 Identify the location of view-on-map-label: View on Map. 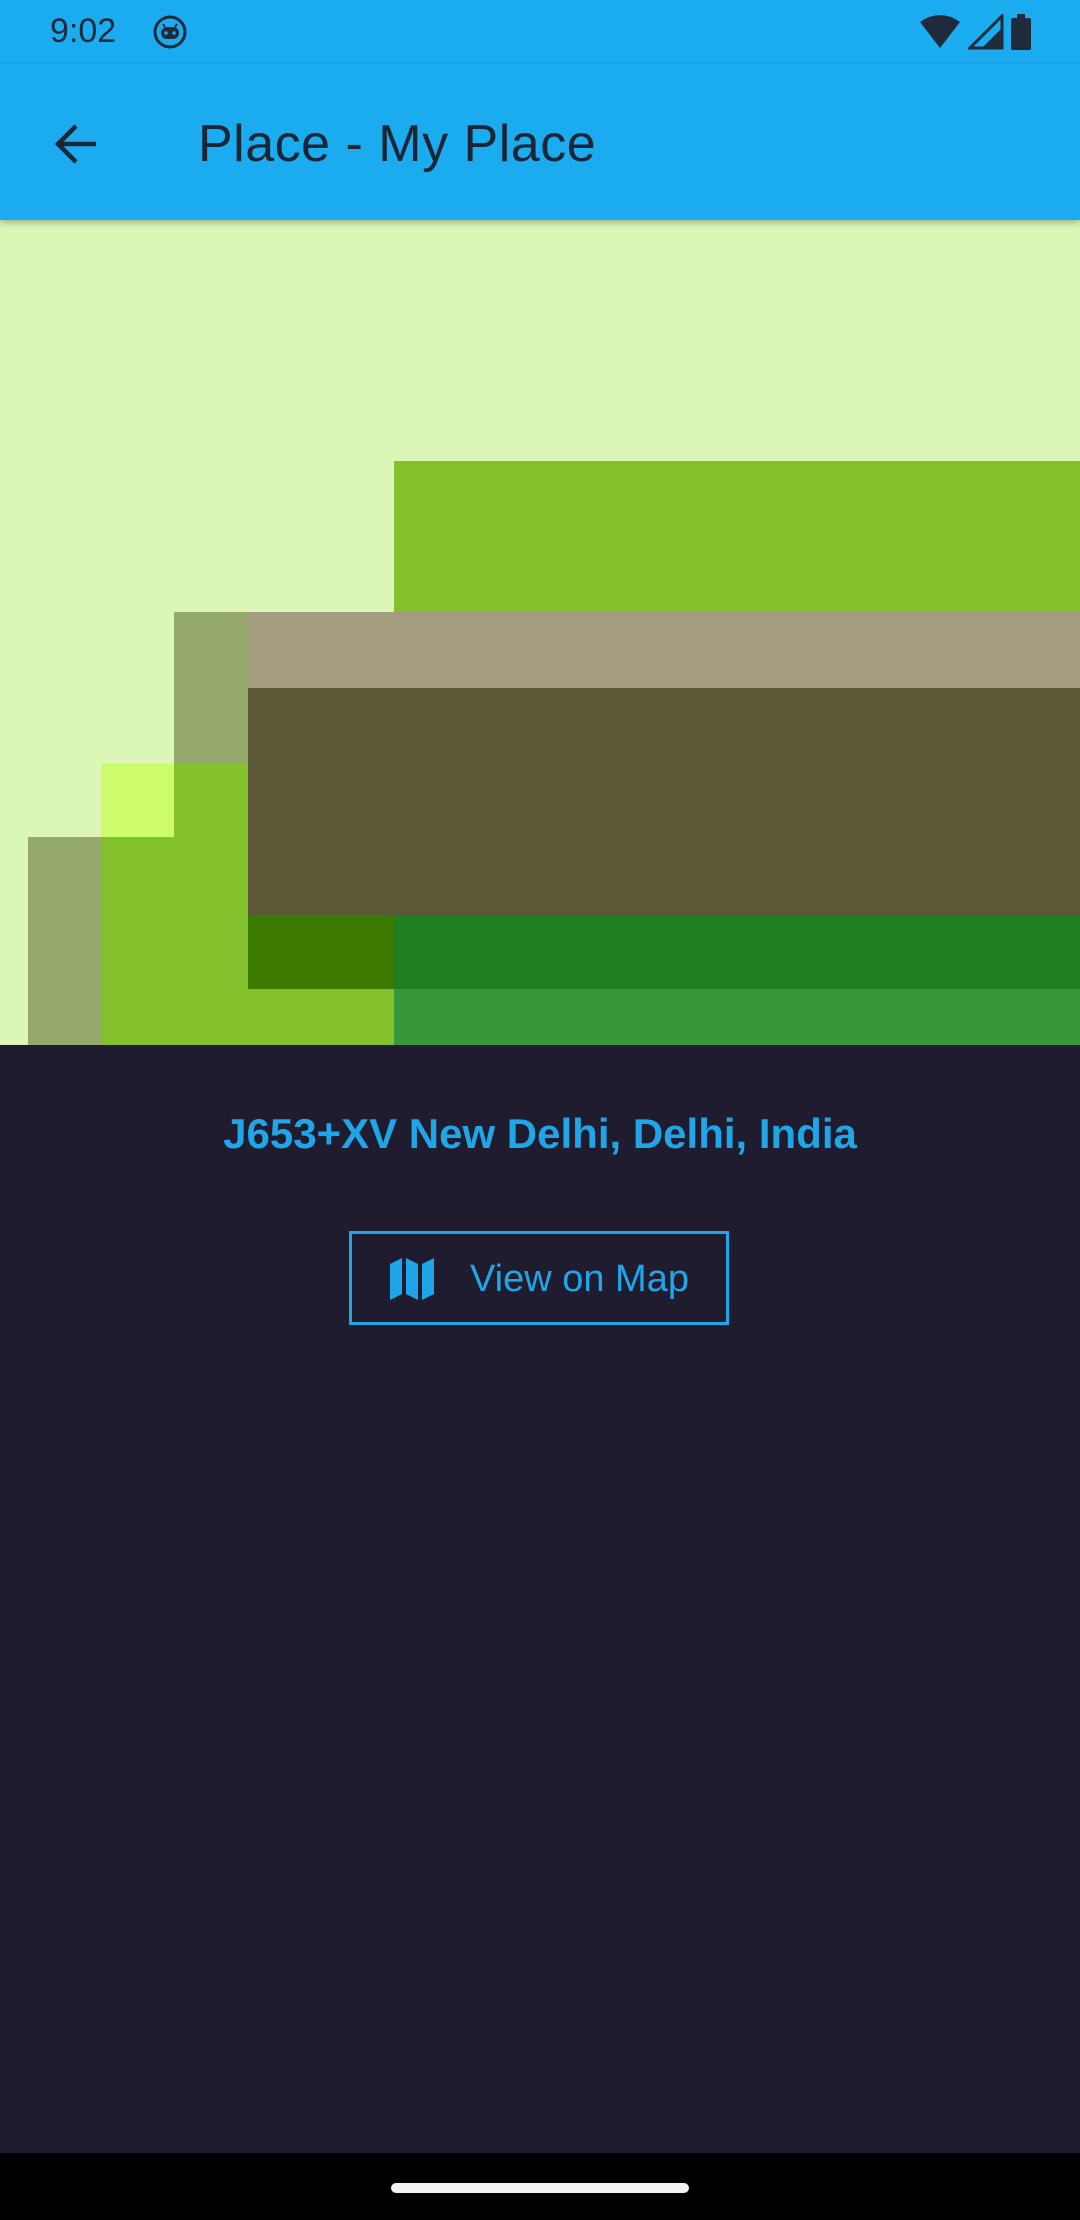
(579, 1279).